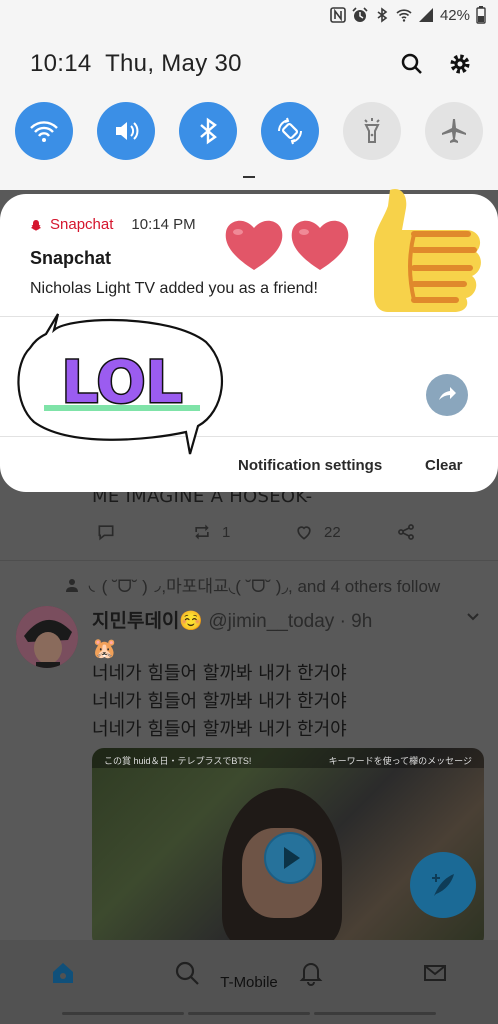  I want to click on airplane-mode-toggle, so click(454, 131).